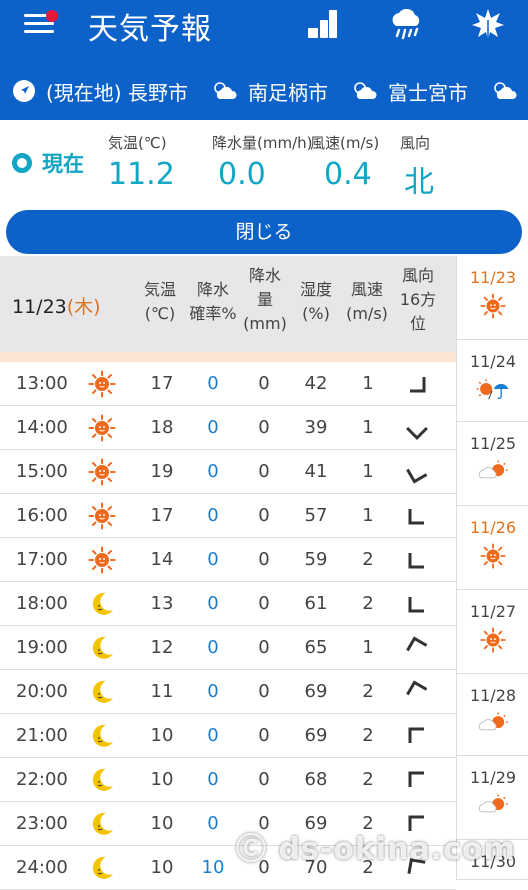 This screenshot has height=890, width=528. I want to click on time: 21:00, so click(42, 735).